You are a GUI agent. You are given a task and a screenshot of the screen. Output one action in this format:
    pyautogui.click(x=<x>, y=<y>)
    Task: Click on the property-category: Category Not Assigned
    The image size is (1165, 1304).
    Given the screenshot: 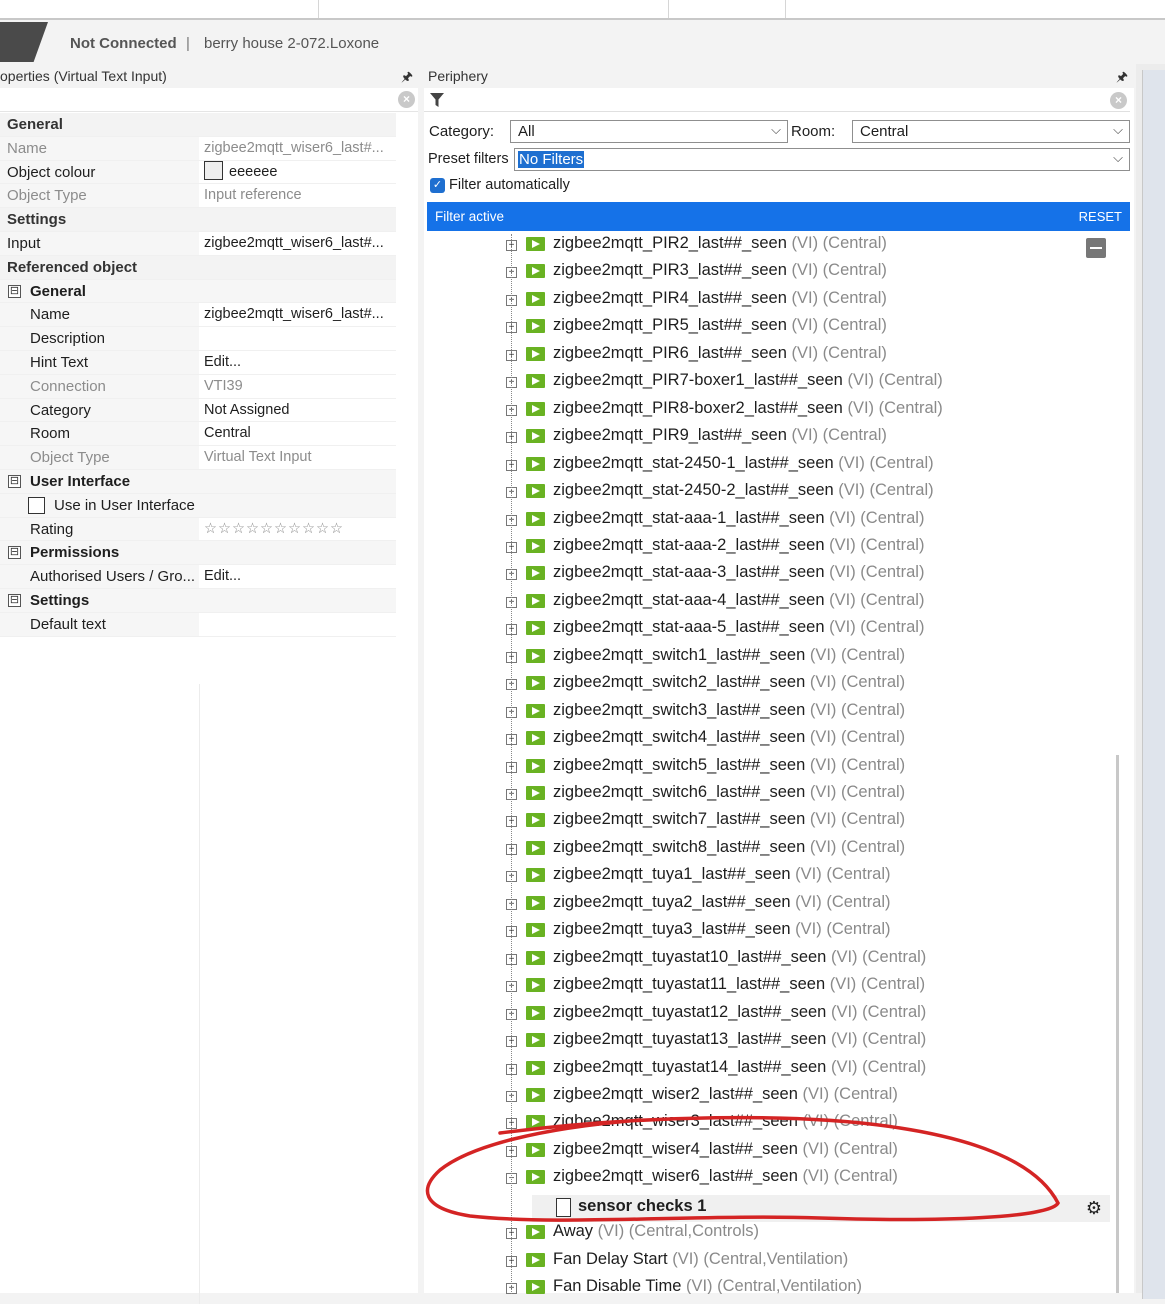 What is the action you would take?
    pyautogui.click(x=198, y=410)
    